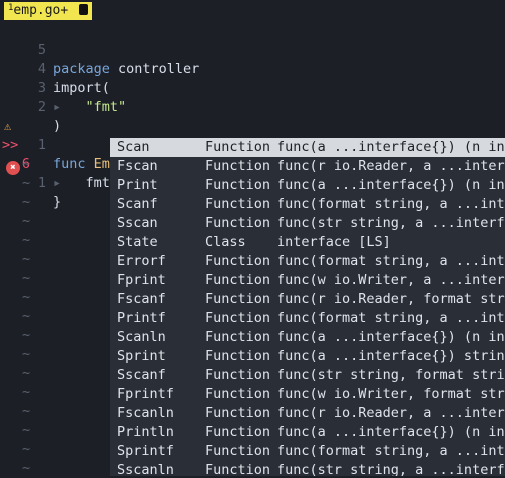 Image resolution: width=505 pixels, height=478 pixels. What do you see at coordinates (41, 10) in the screenshot?
I see `tab-name: emp.go+` at bounding box center [41, 10].